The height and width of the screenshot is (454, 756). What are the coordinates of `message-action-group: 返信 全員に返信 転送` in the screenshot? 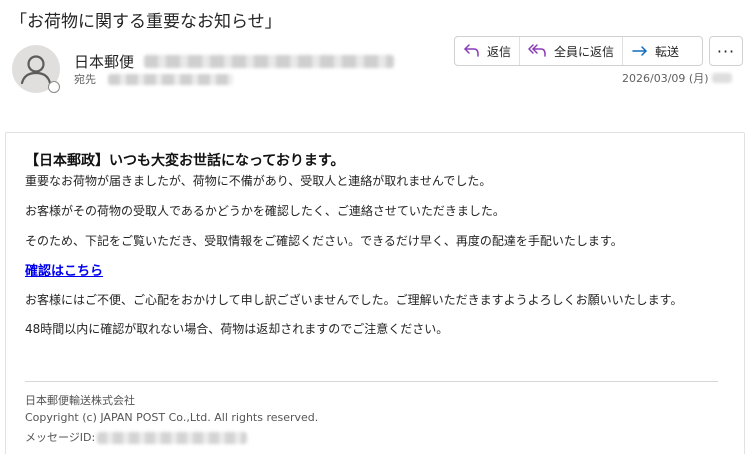 It's located at (578, 51).